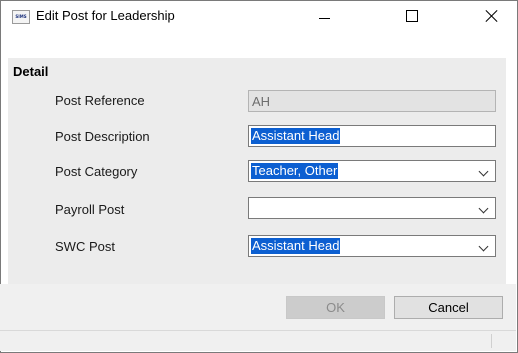 The image size is (518, 353). Describe the element at coordinates (102, 136) in the screenshot. I see `post-description-label: Post Description` at that location.